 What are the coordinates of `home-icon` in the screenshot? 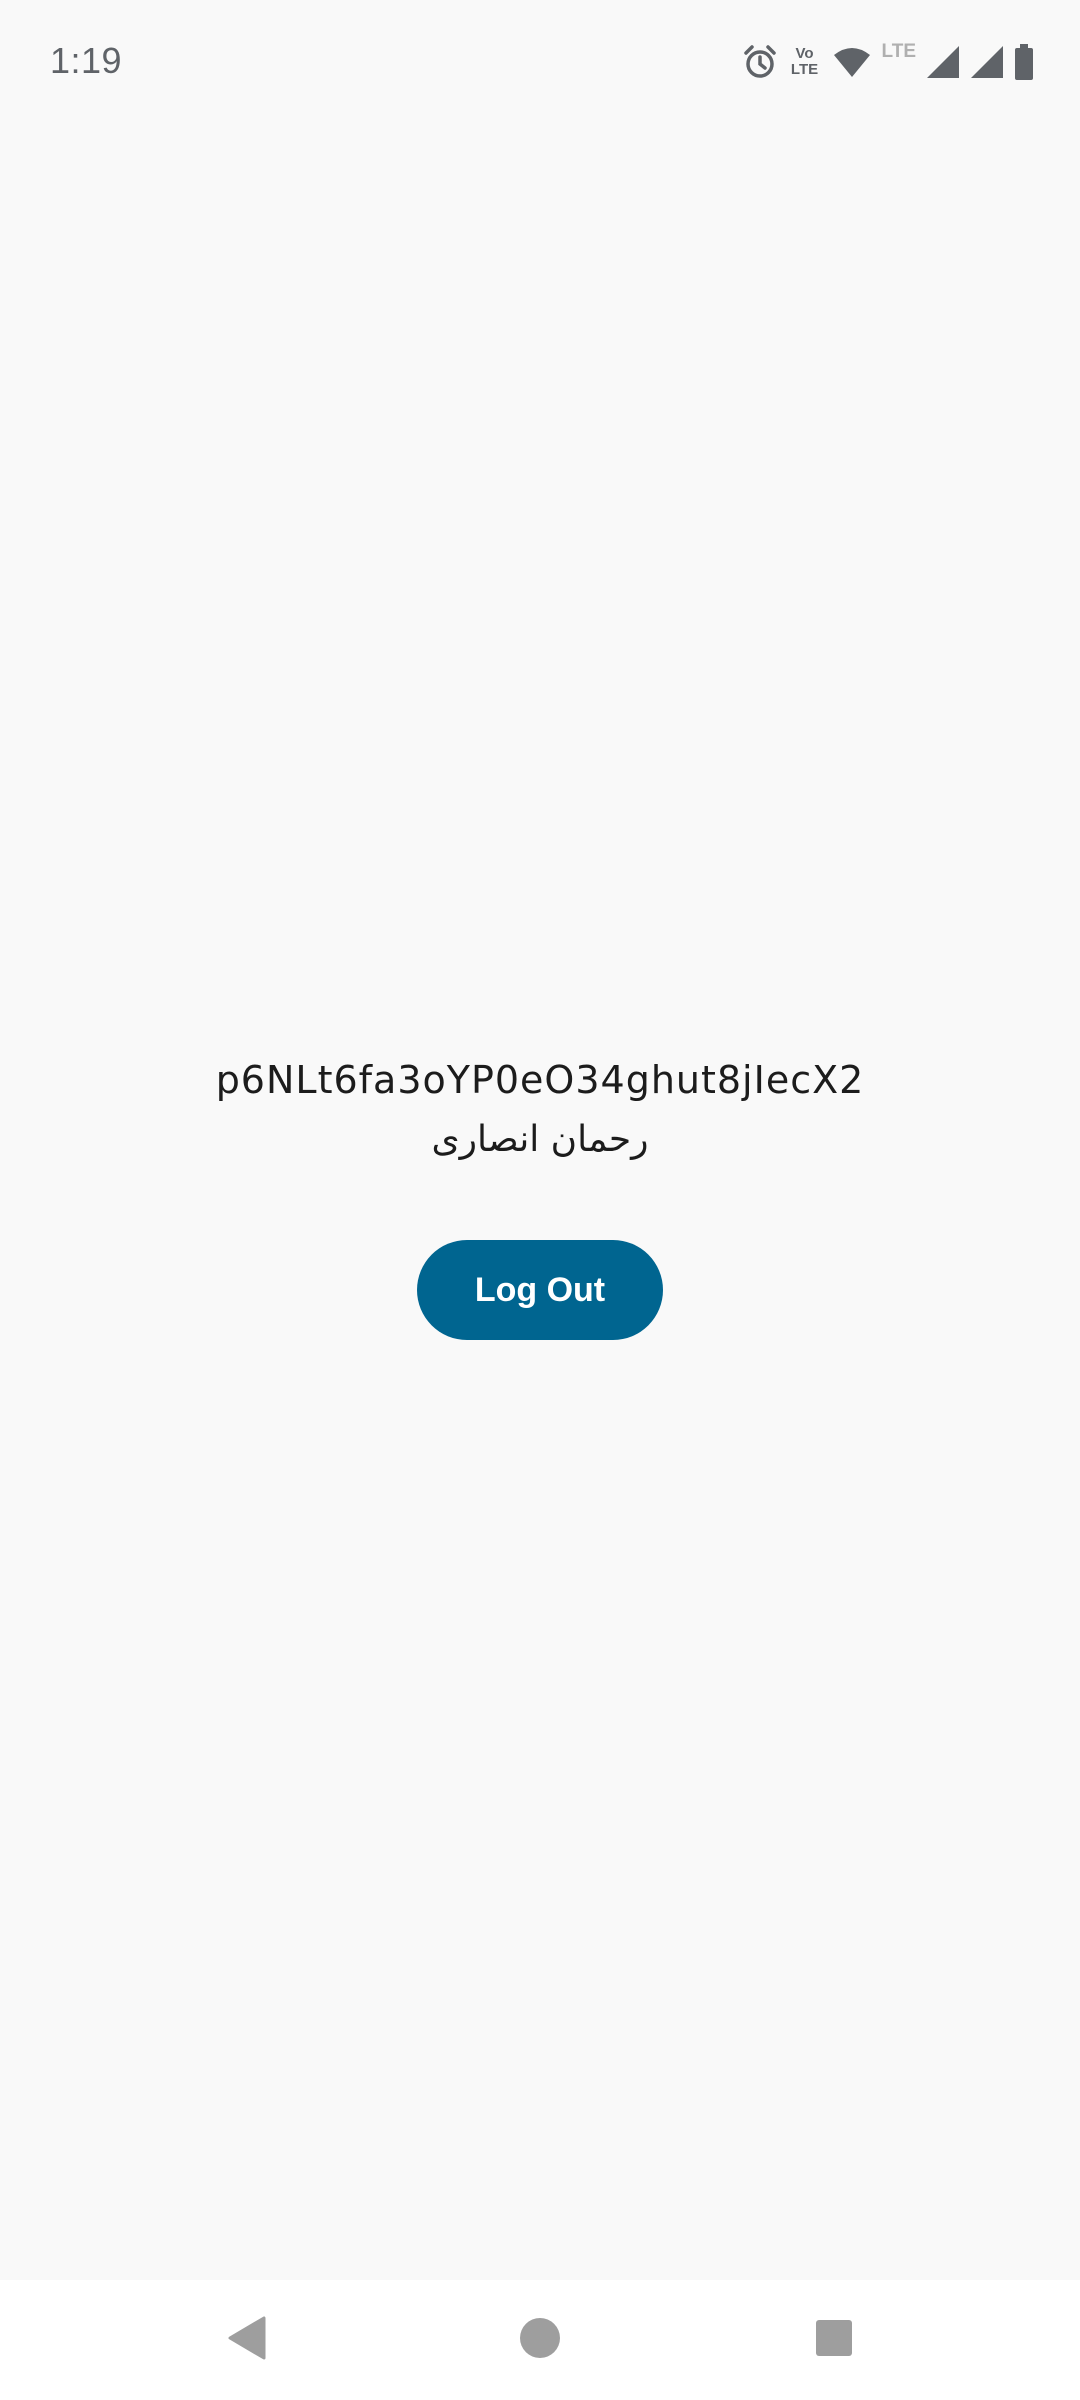 It's located at (540, 2340).